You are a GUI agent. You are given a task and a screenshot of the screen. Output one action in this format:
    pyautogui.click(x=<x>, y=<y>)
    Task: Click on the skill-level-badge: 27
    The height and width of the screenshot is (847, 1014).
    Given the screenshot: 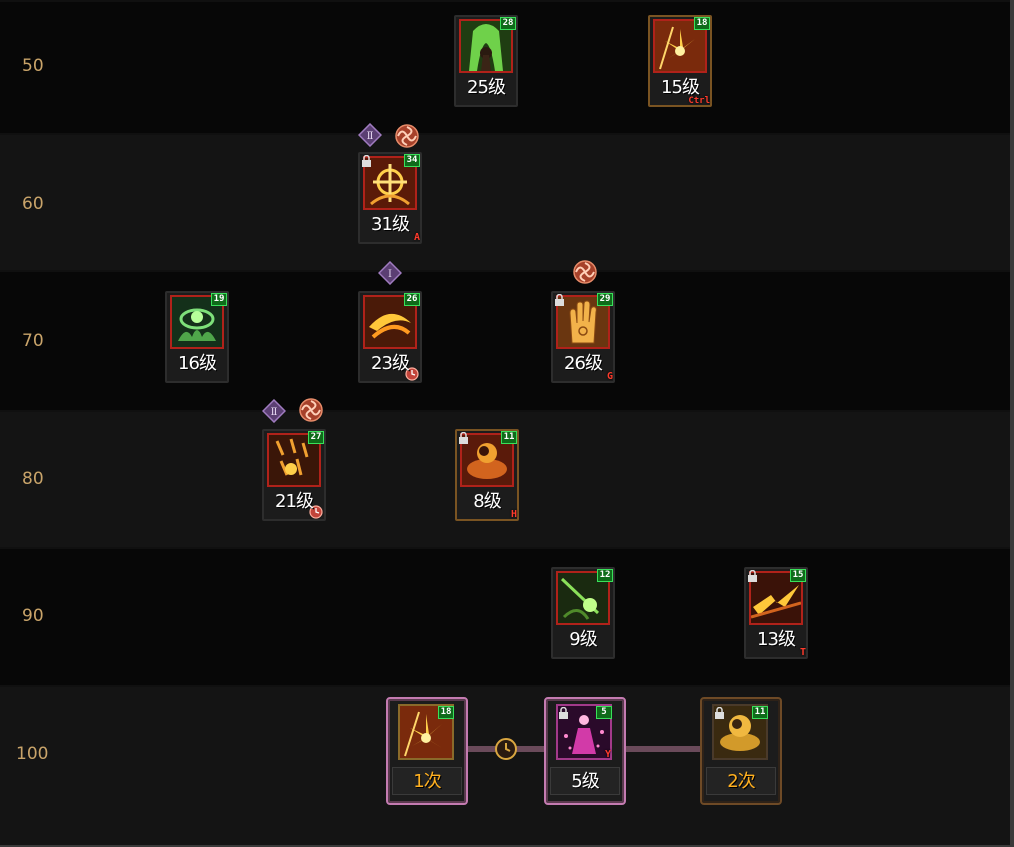 What is the action you would take?
    pyautogui.click(x=316, y=437)
    